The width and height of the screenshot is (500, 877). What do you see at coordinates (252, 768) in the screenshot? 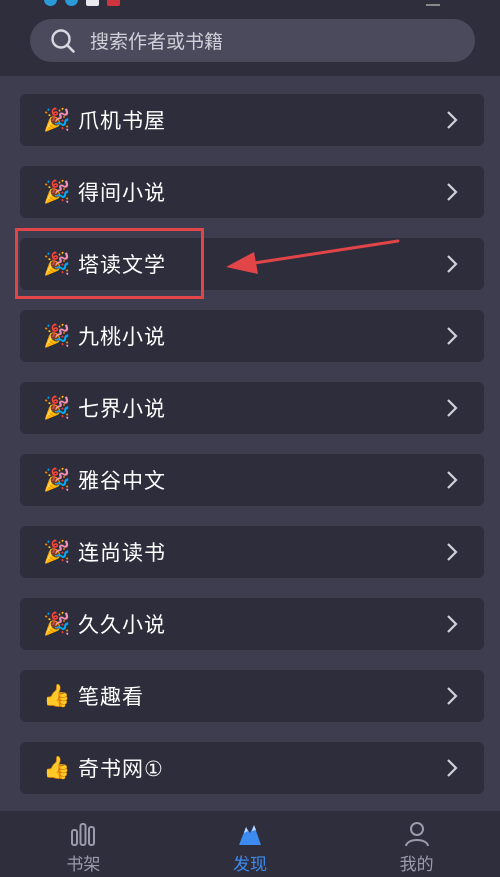
I see `source-item: 👍 奇书网①` at bounding box center [252, 768].